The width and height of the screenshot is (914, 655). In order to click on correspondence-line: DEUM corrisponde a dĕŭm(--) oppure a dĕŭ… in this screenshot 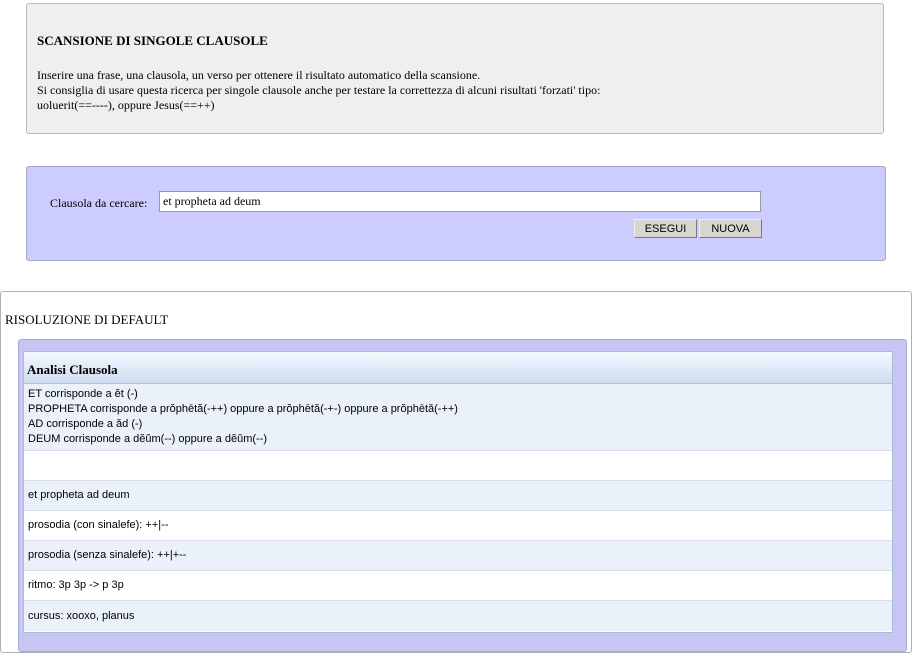, I will do `click(148, 439)`.